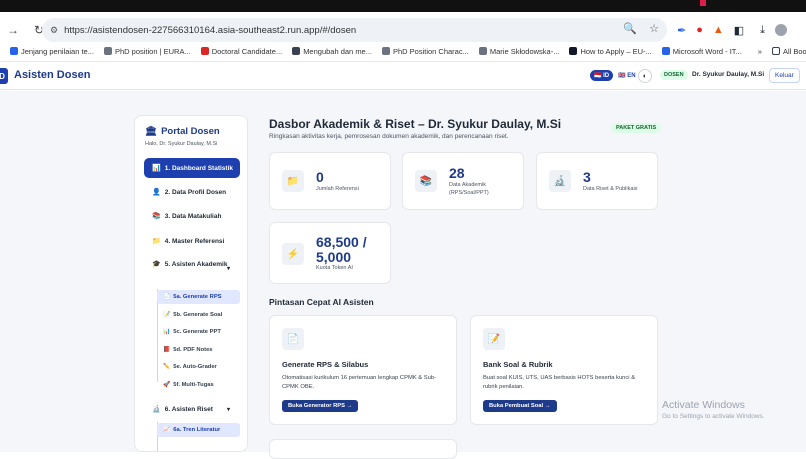 The image size is (806, 459). What do you see at coordinates (192, 270) in the screenshot?
I see `sidebar-item-academic-assistant: 🎓 5. Asisten Akademik ▾` at bounding box center [192, 270].